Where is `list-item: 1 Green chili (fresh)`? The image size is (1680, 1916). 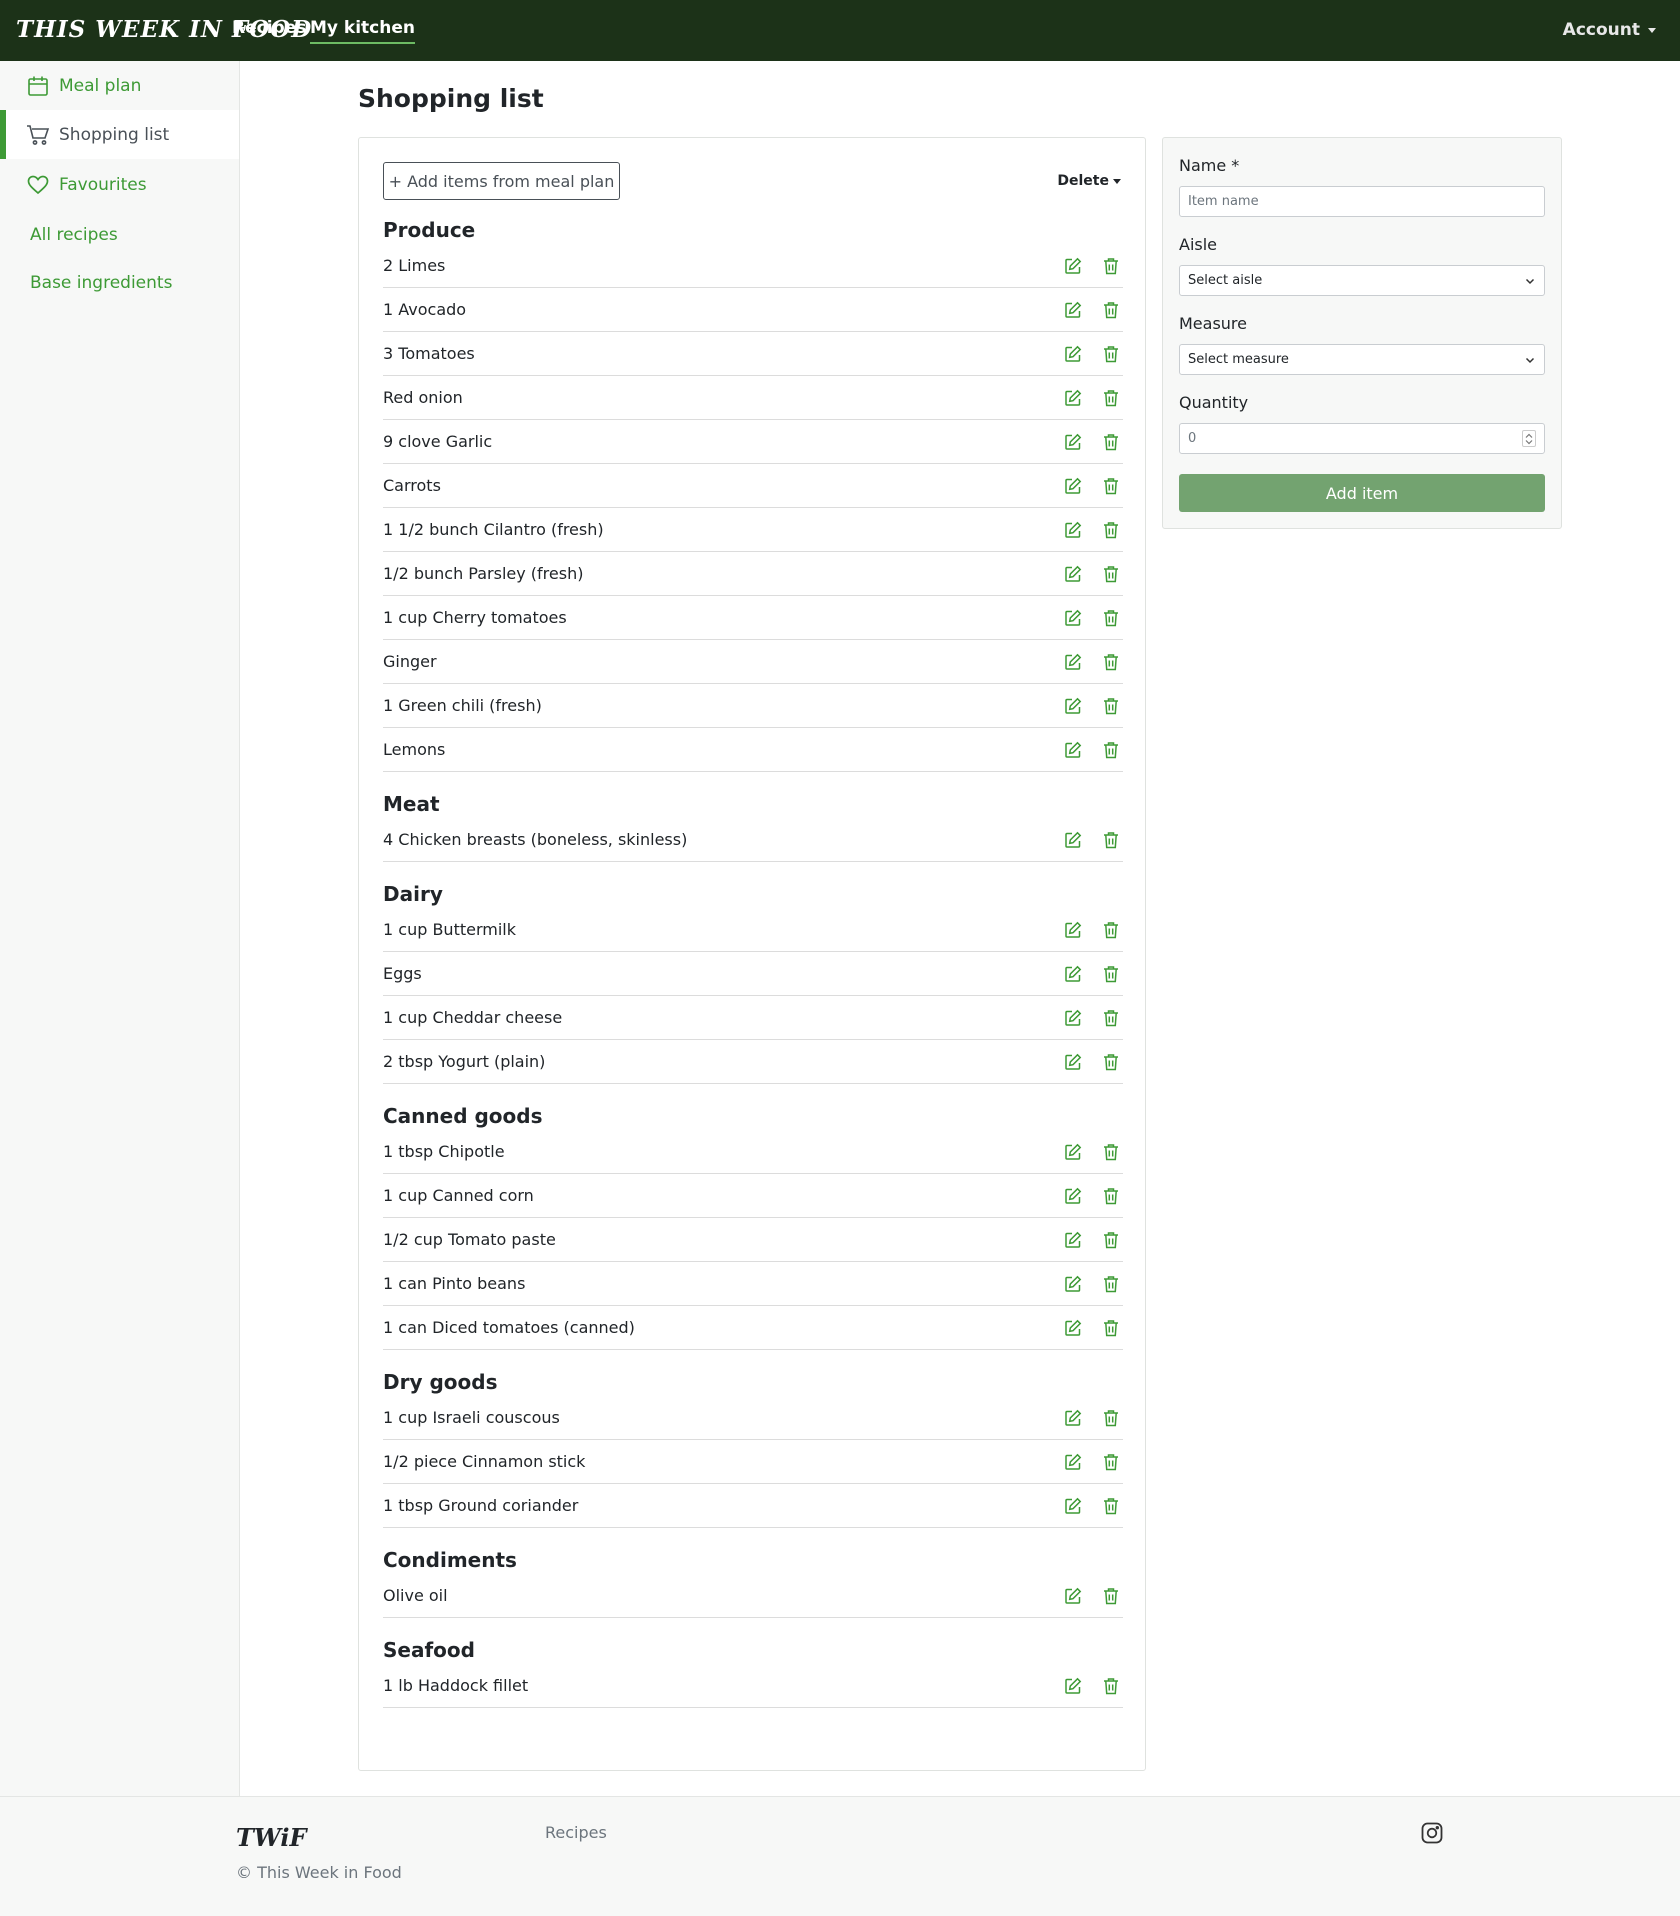
list-item: 1 Green chili (fresh) is located at coordinates (753, 706).